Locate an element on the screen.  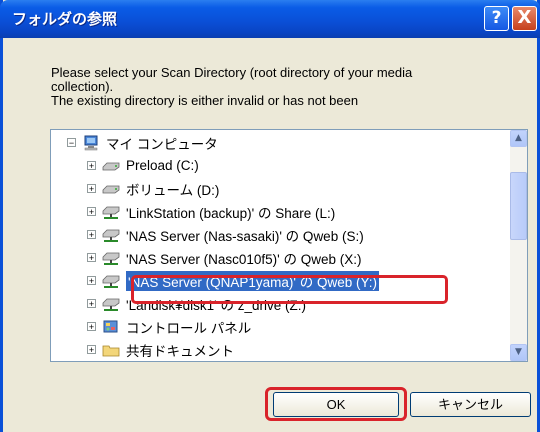
help-button: ? is located at coordinates (496, 18).